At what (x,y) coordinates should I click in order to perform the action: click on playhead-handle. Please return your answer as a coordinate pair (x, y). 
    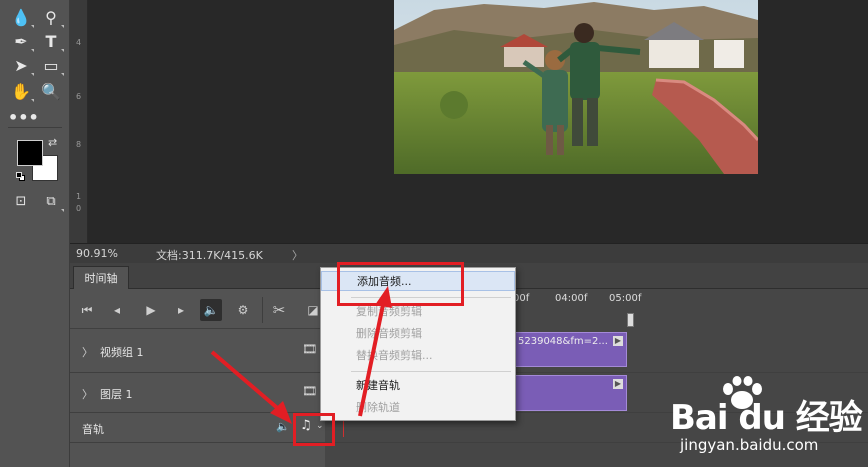
    Looking at the image, I should click on (630, 320).